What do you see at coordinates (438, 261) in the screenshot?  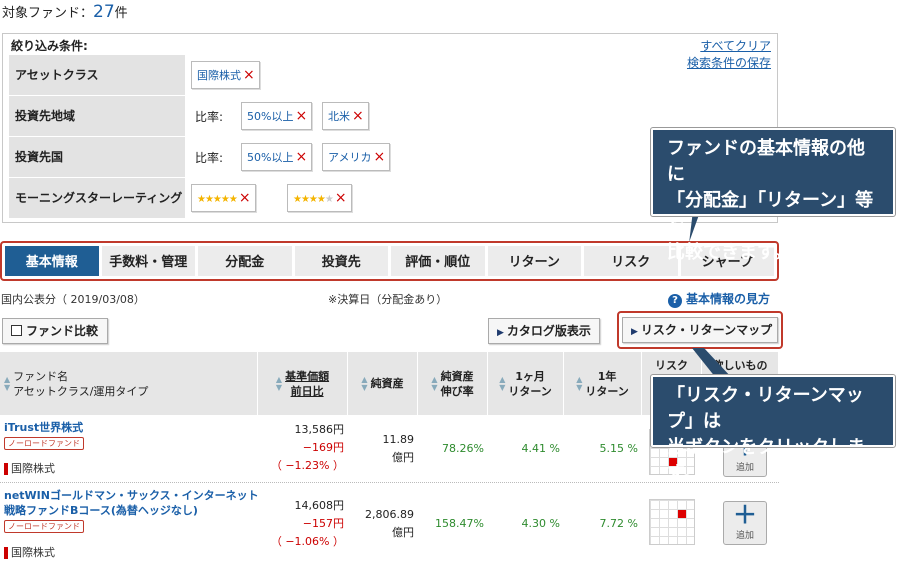 I see `tab-rating: 評価・順位` at bounding box center [438, 261].